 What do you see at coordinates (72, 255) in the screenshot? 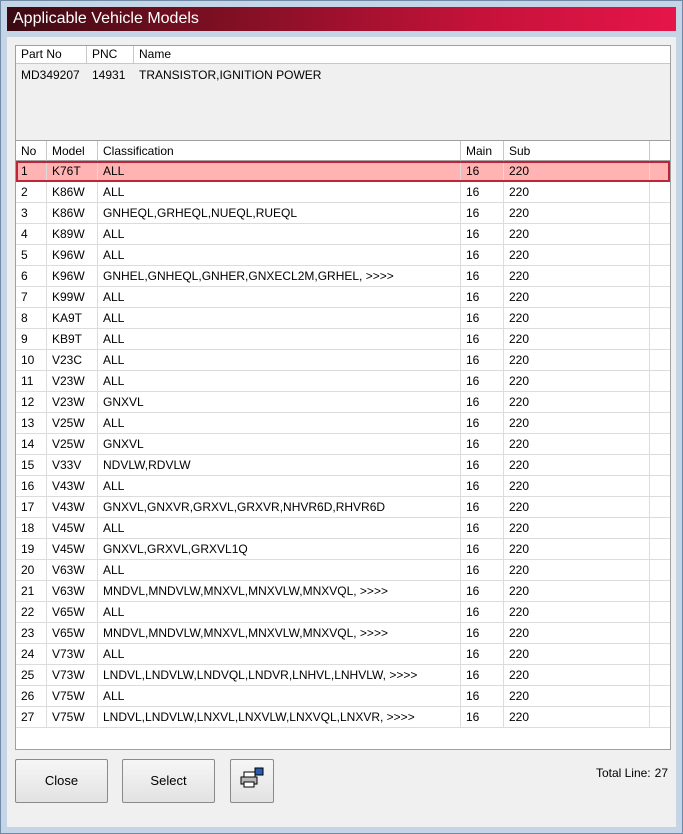
I see `row-model: K96W` at bounding box center [72, 255].